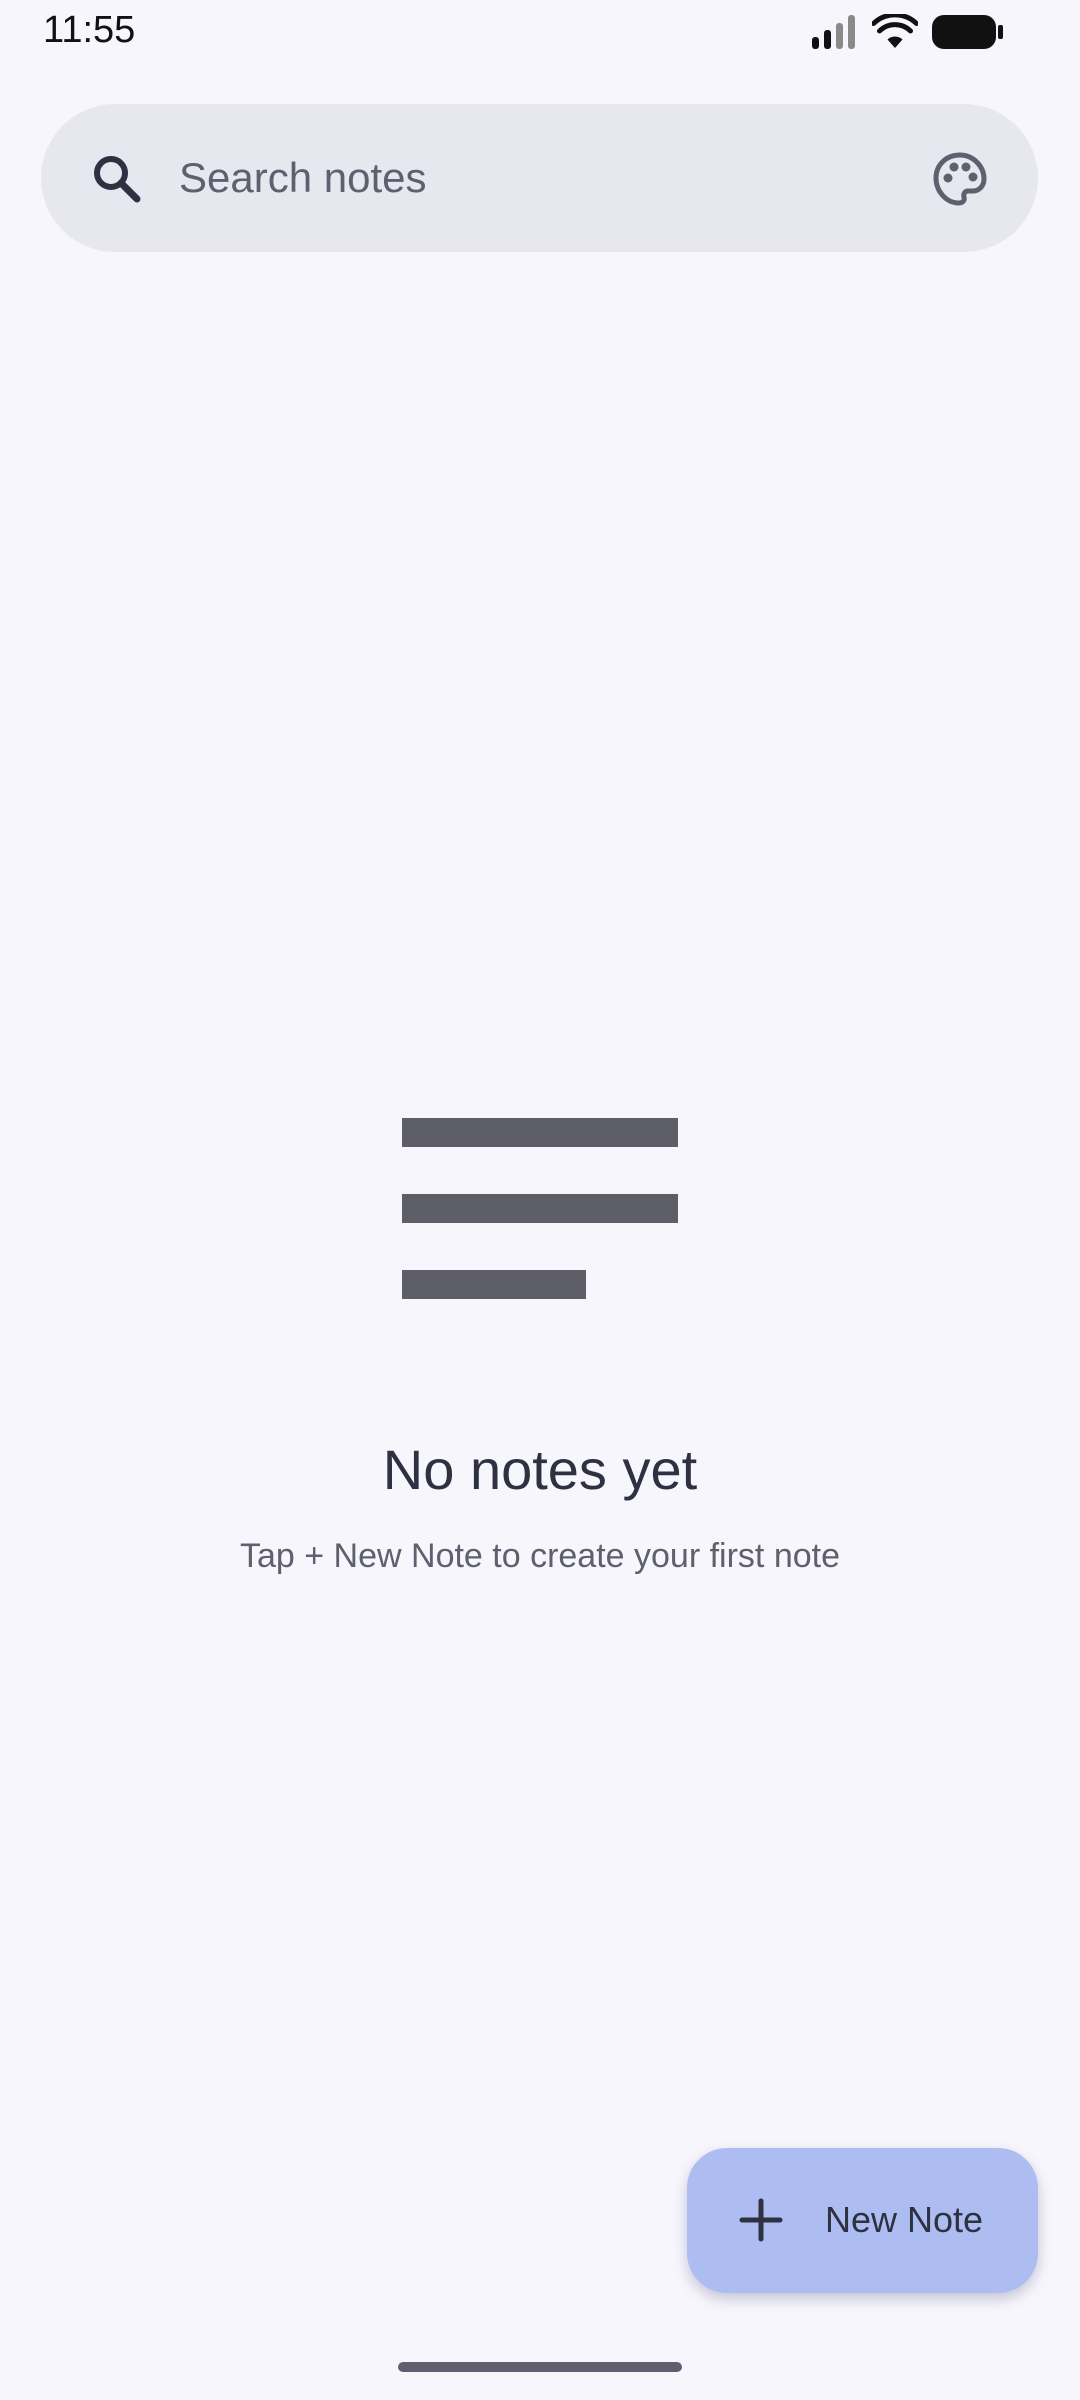  Describe the element at coordinates (833, 32) in the screenshot. I see `signal-icon` at that location.